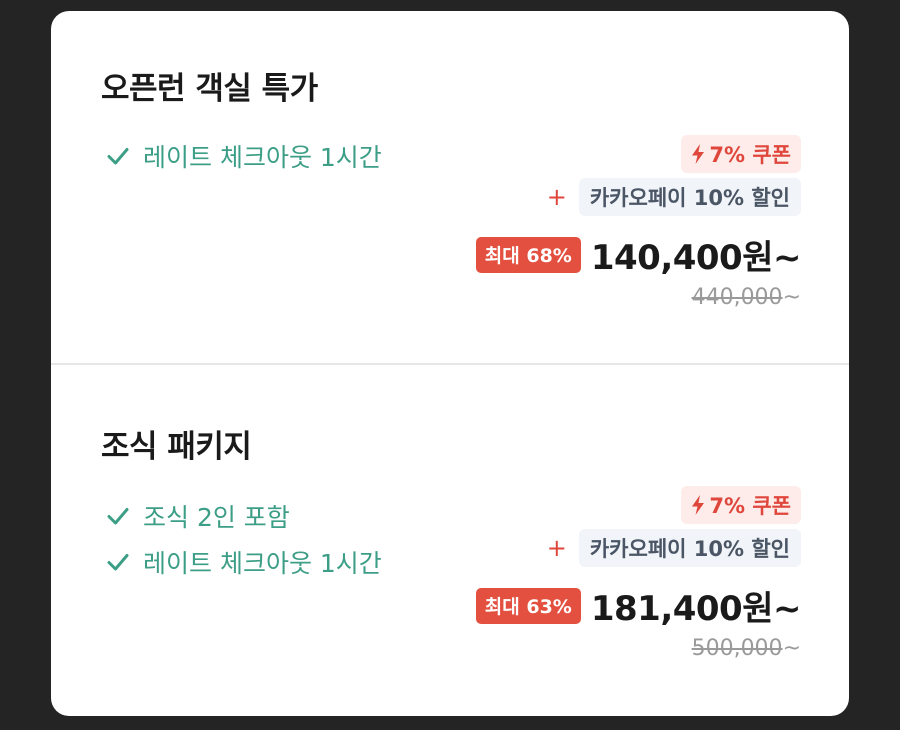  What do you see at coordinates (528, 605) in the screenshot?
I see `max-discount-badge: 최대 63%` at bounding box center [528, 605].